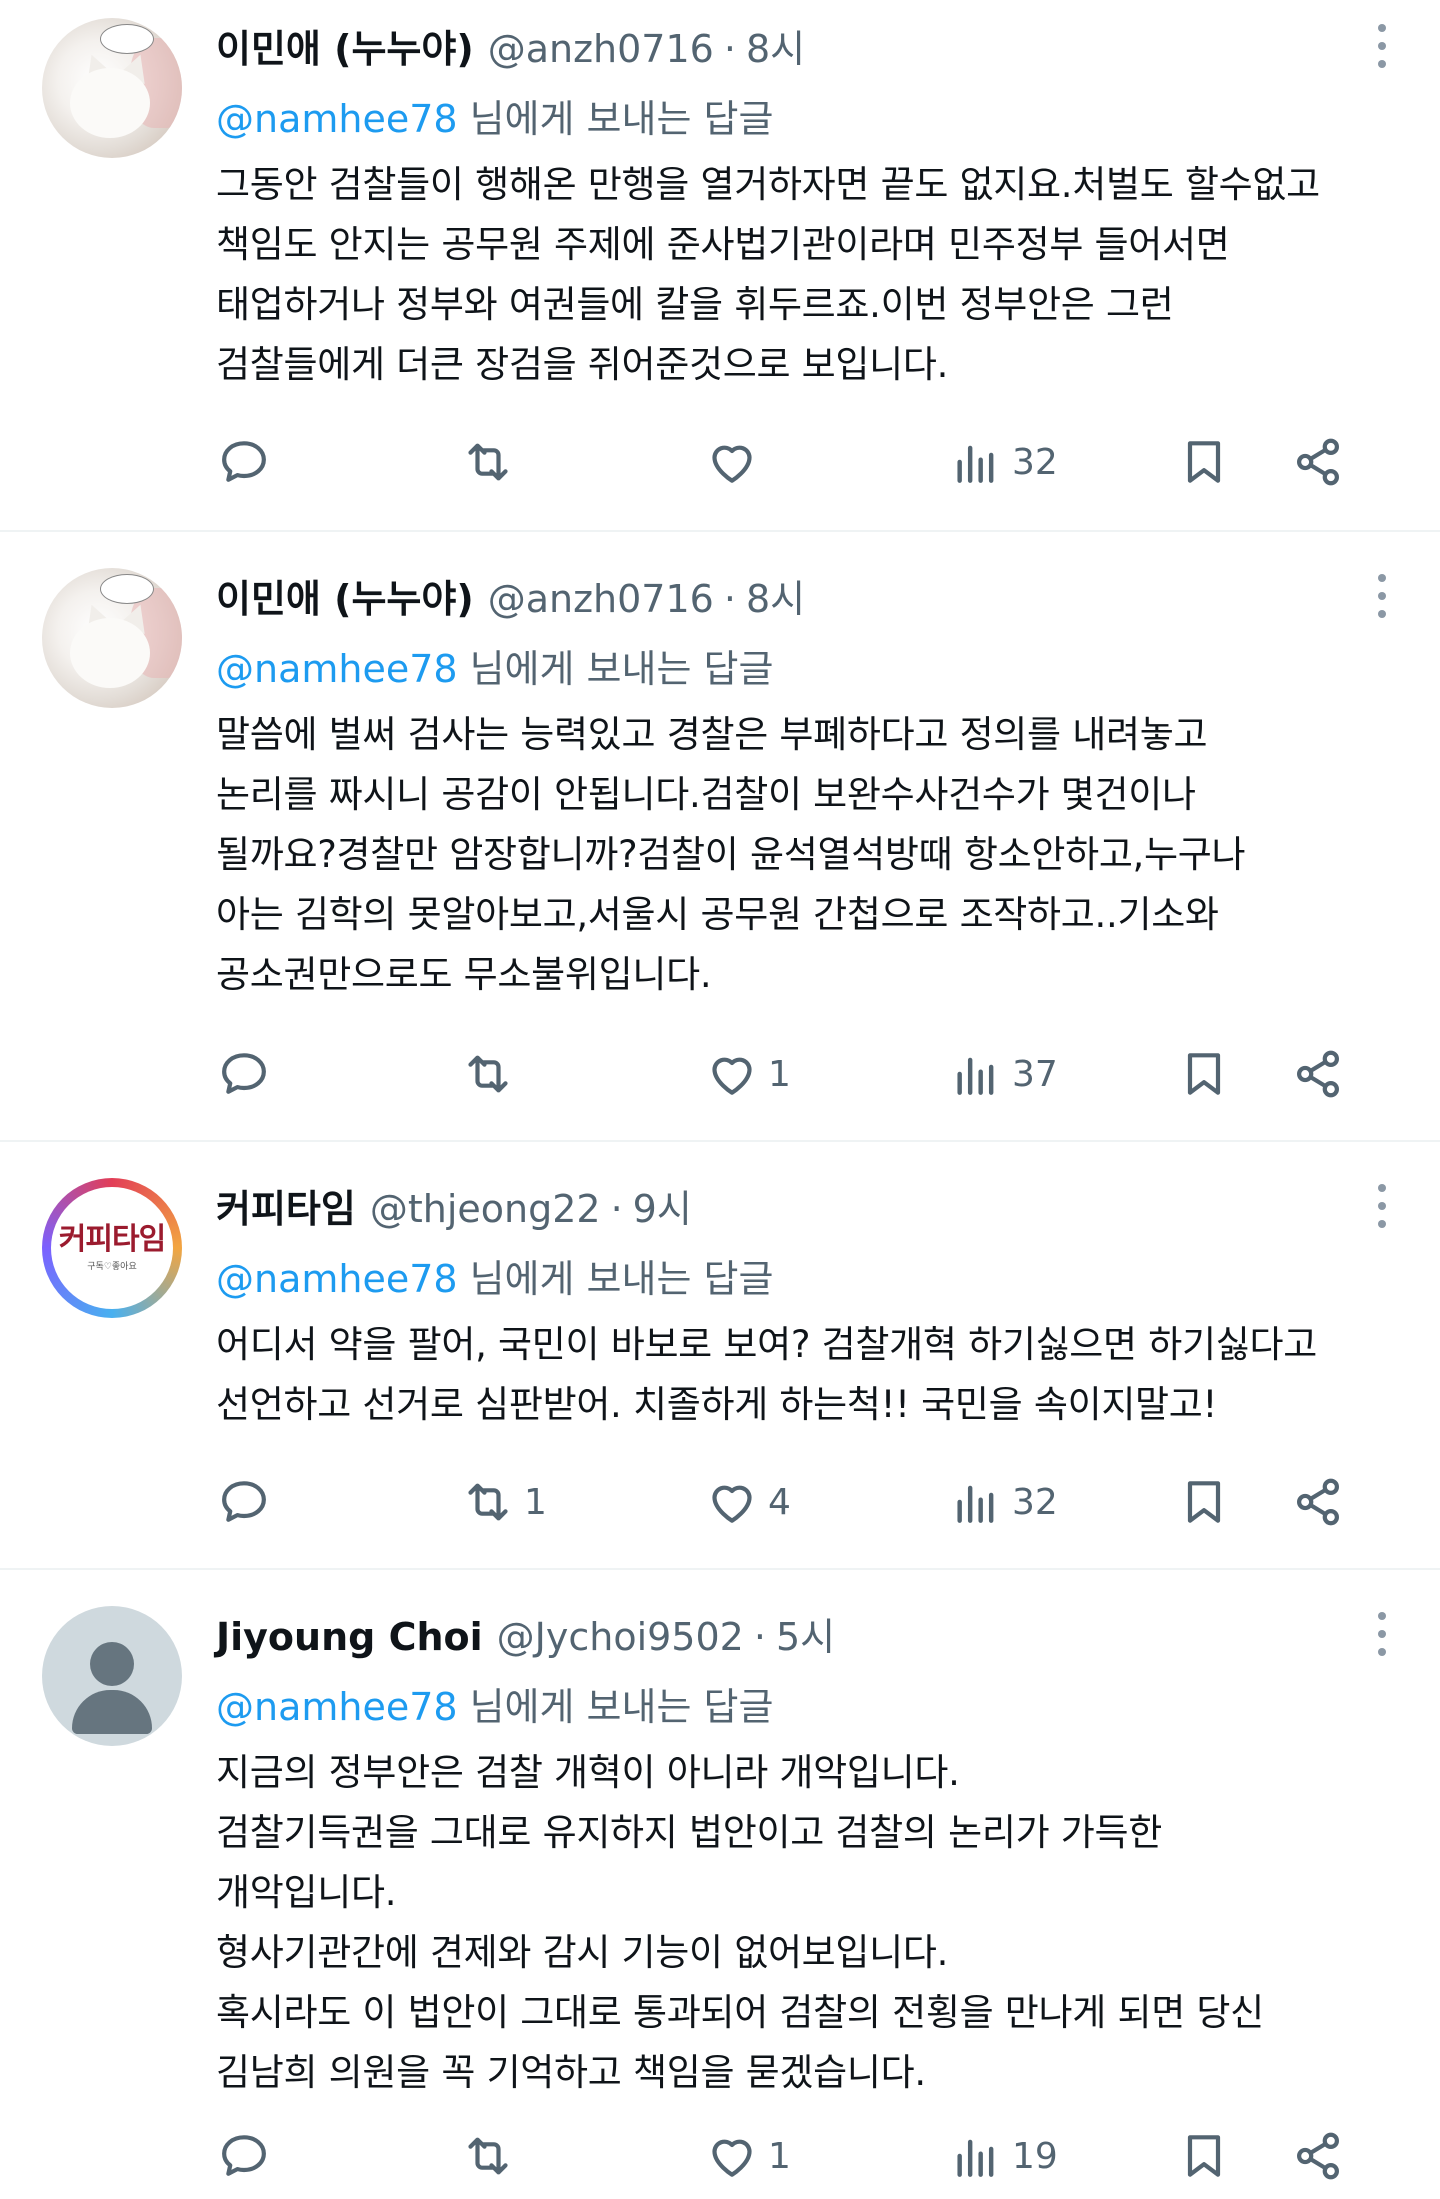  I want to click on tweet-action-bar: 1 19, so click(791, 2156).